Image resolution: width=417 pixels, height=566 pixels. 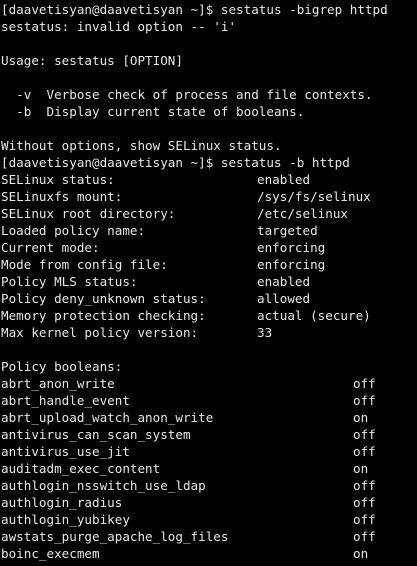 I want to click on boolean-name: authlogin_radius, so click(x=62, y=502).